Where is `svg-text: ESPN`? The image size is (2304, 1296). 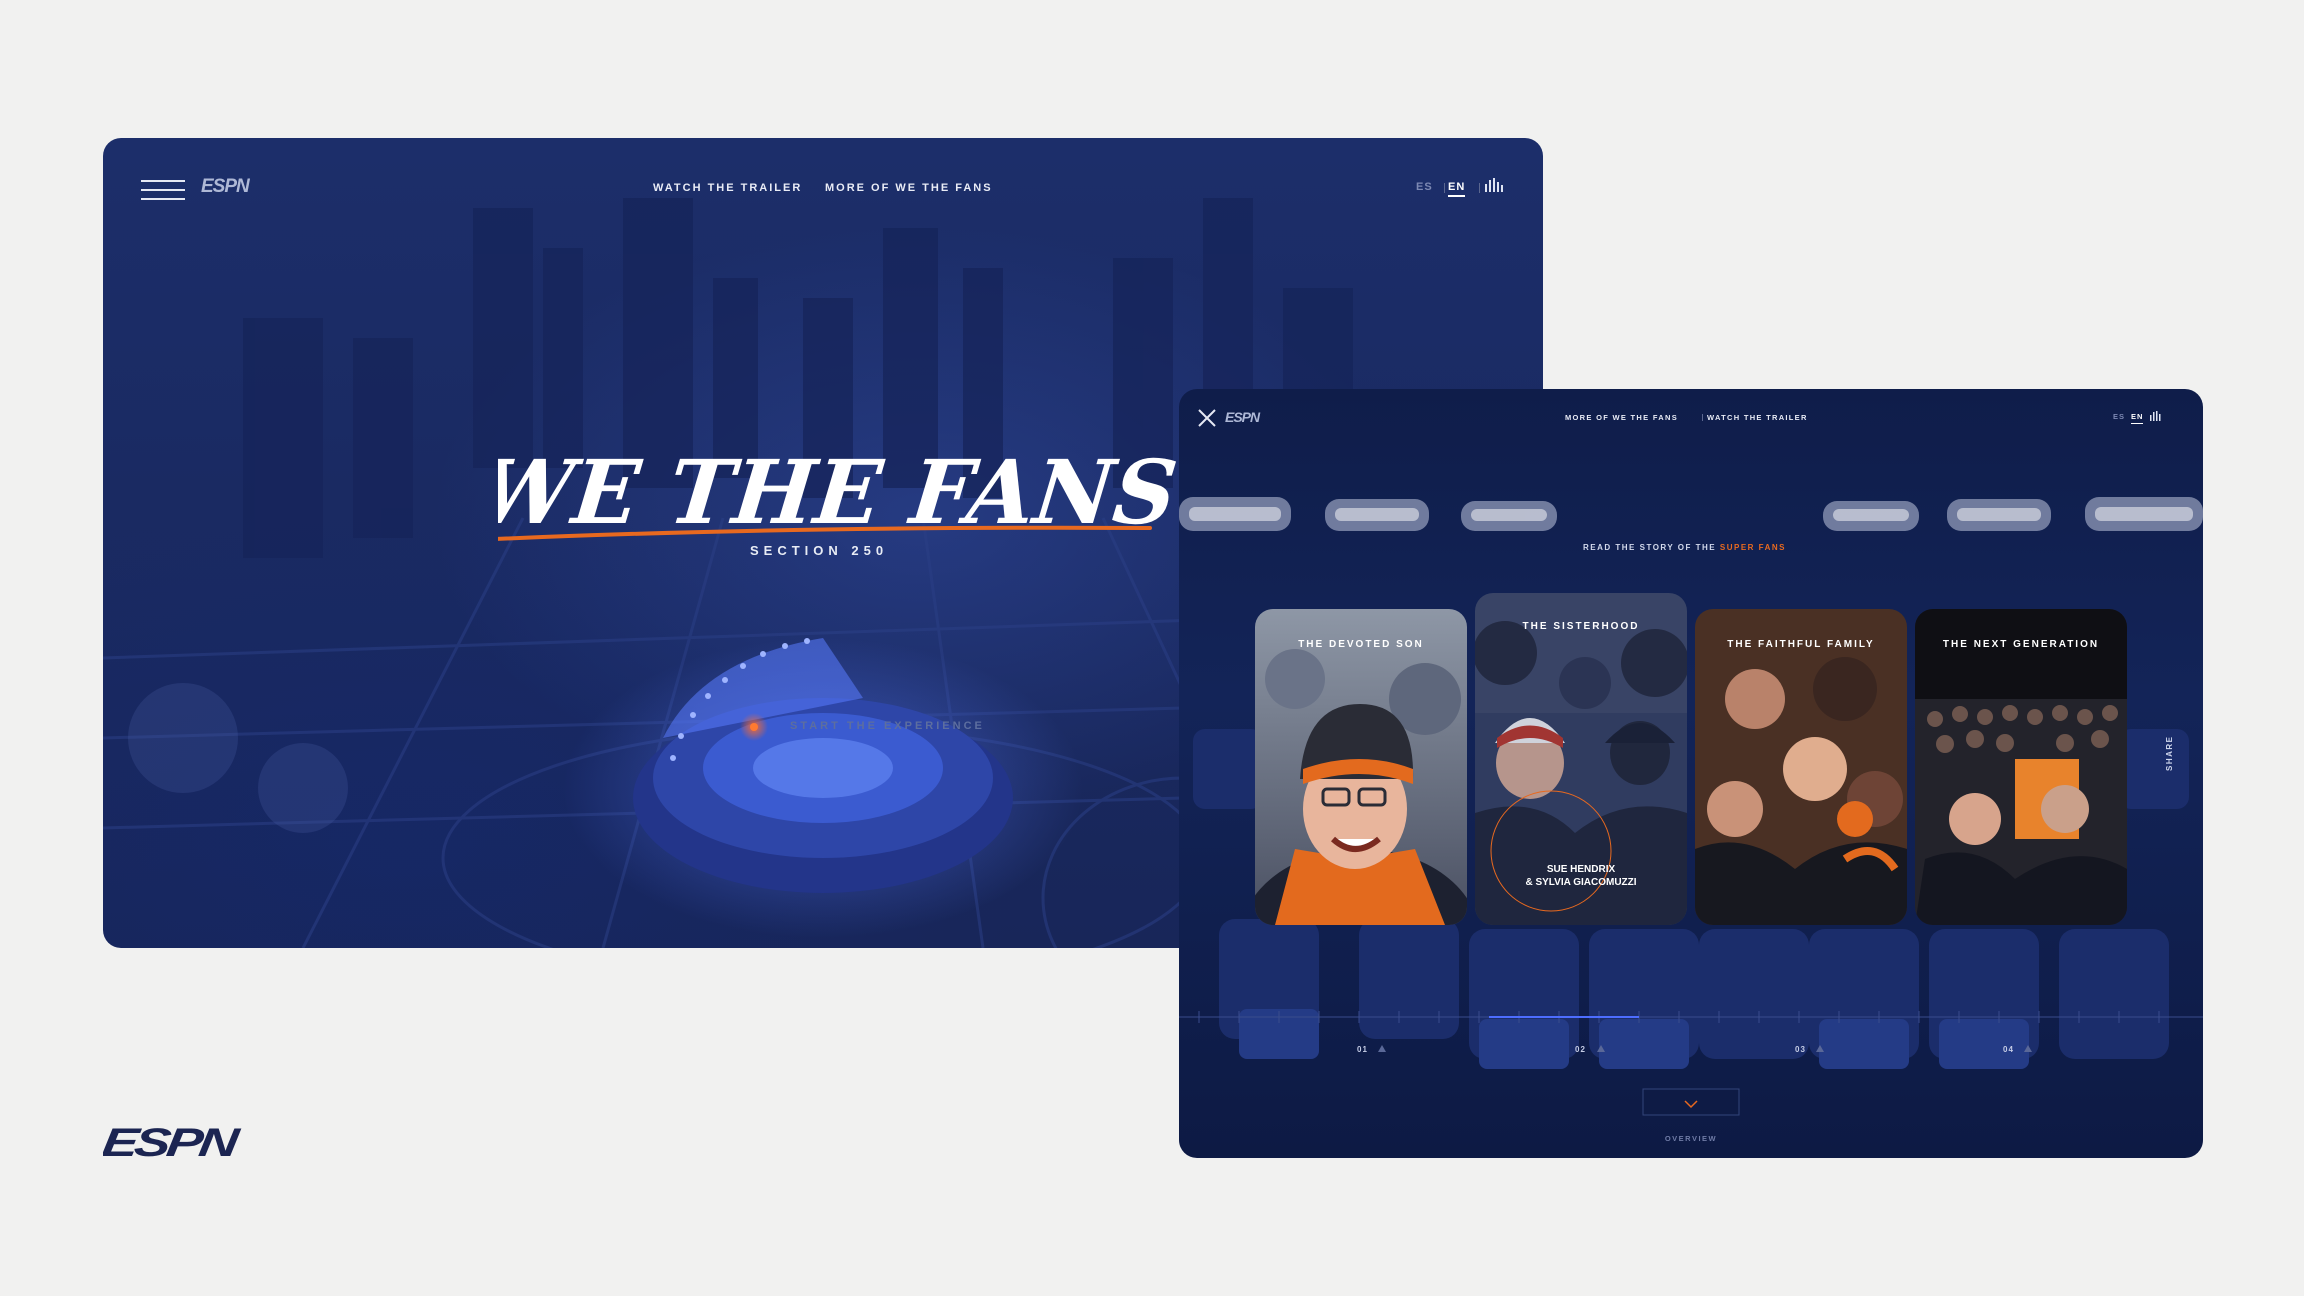
svg-text: ESPN is located at coordinates (173, 1142).